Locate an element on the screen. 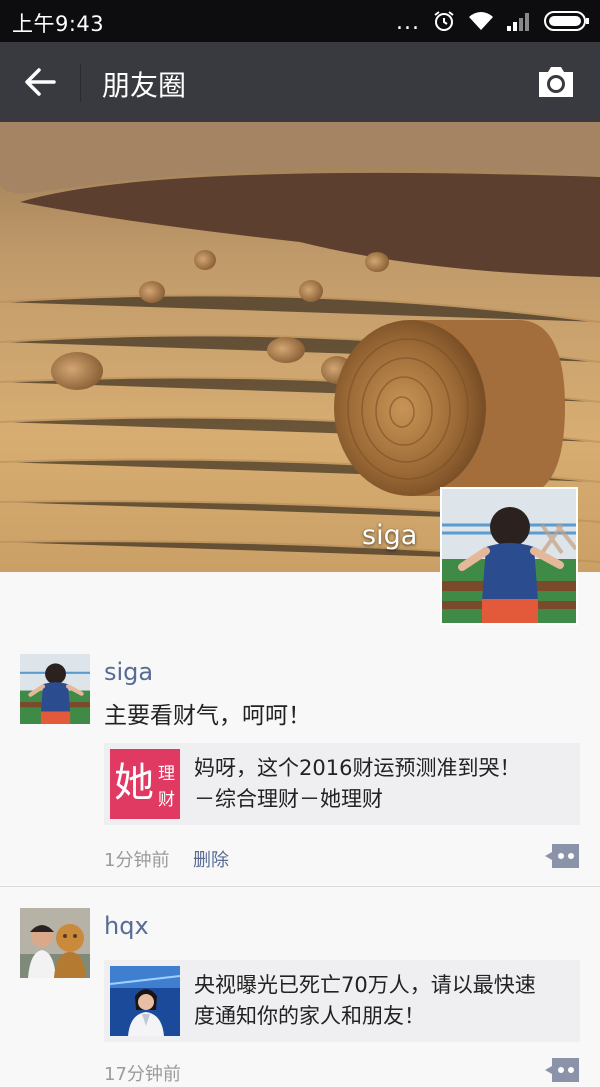 This screenshot has height=1087, width=600. link-title-line2: 度通知你的家人和朋友！ is located at coordinates (309, 1016).